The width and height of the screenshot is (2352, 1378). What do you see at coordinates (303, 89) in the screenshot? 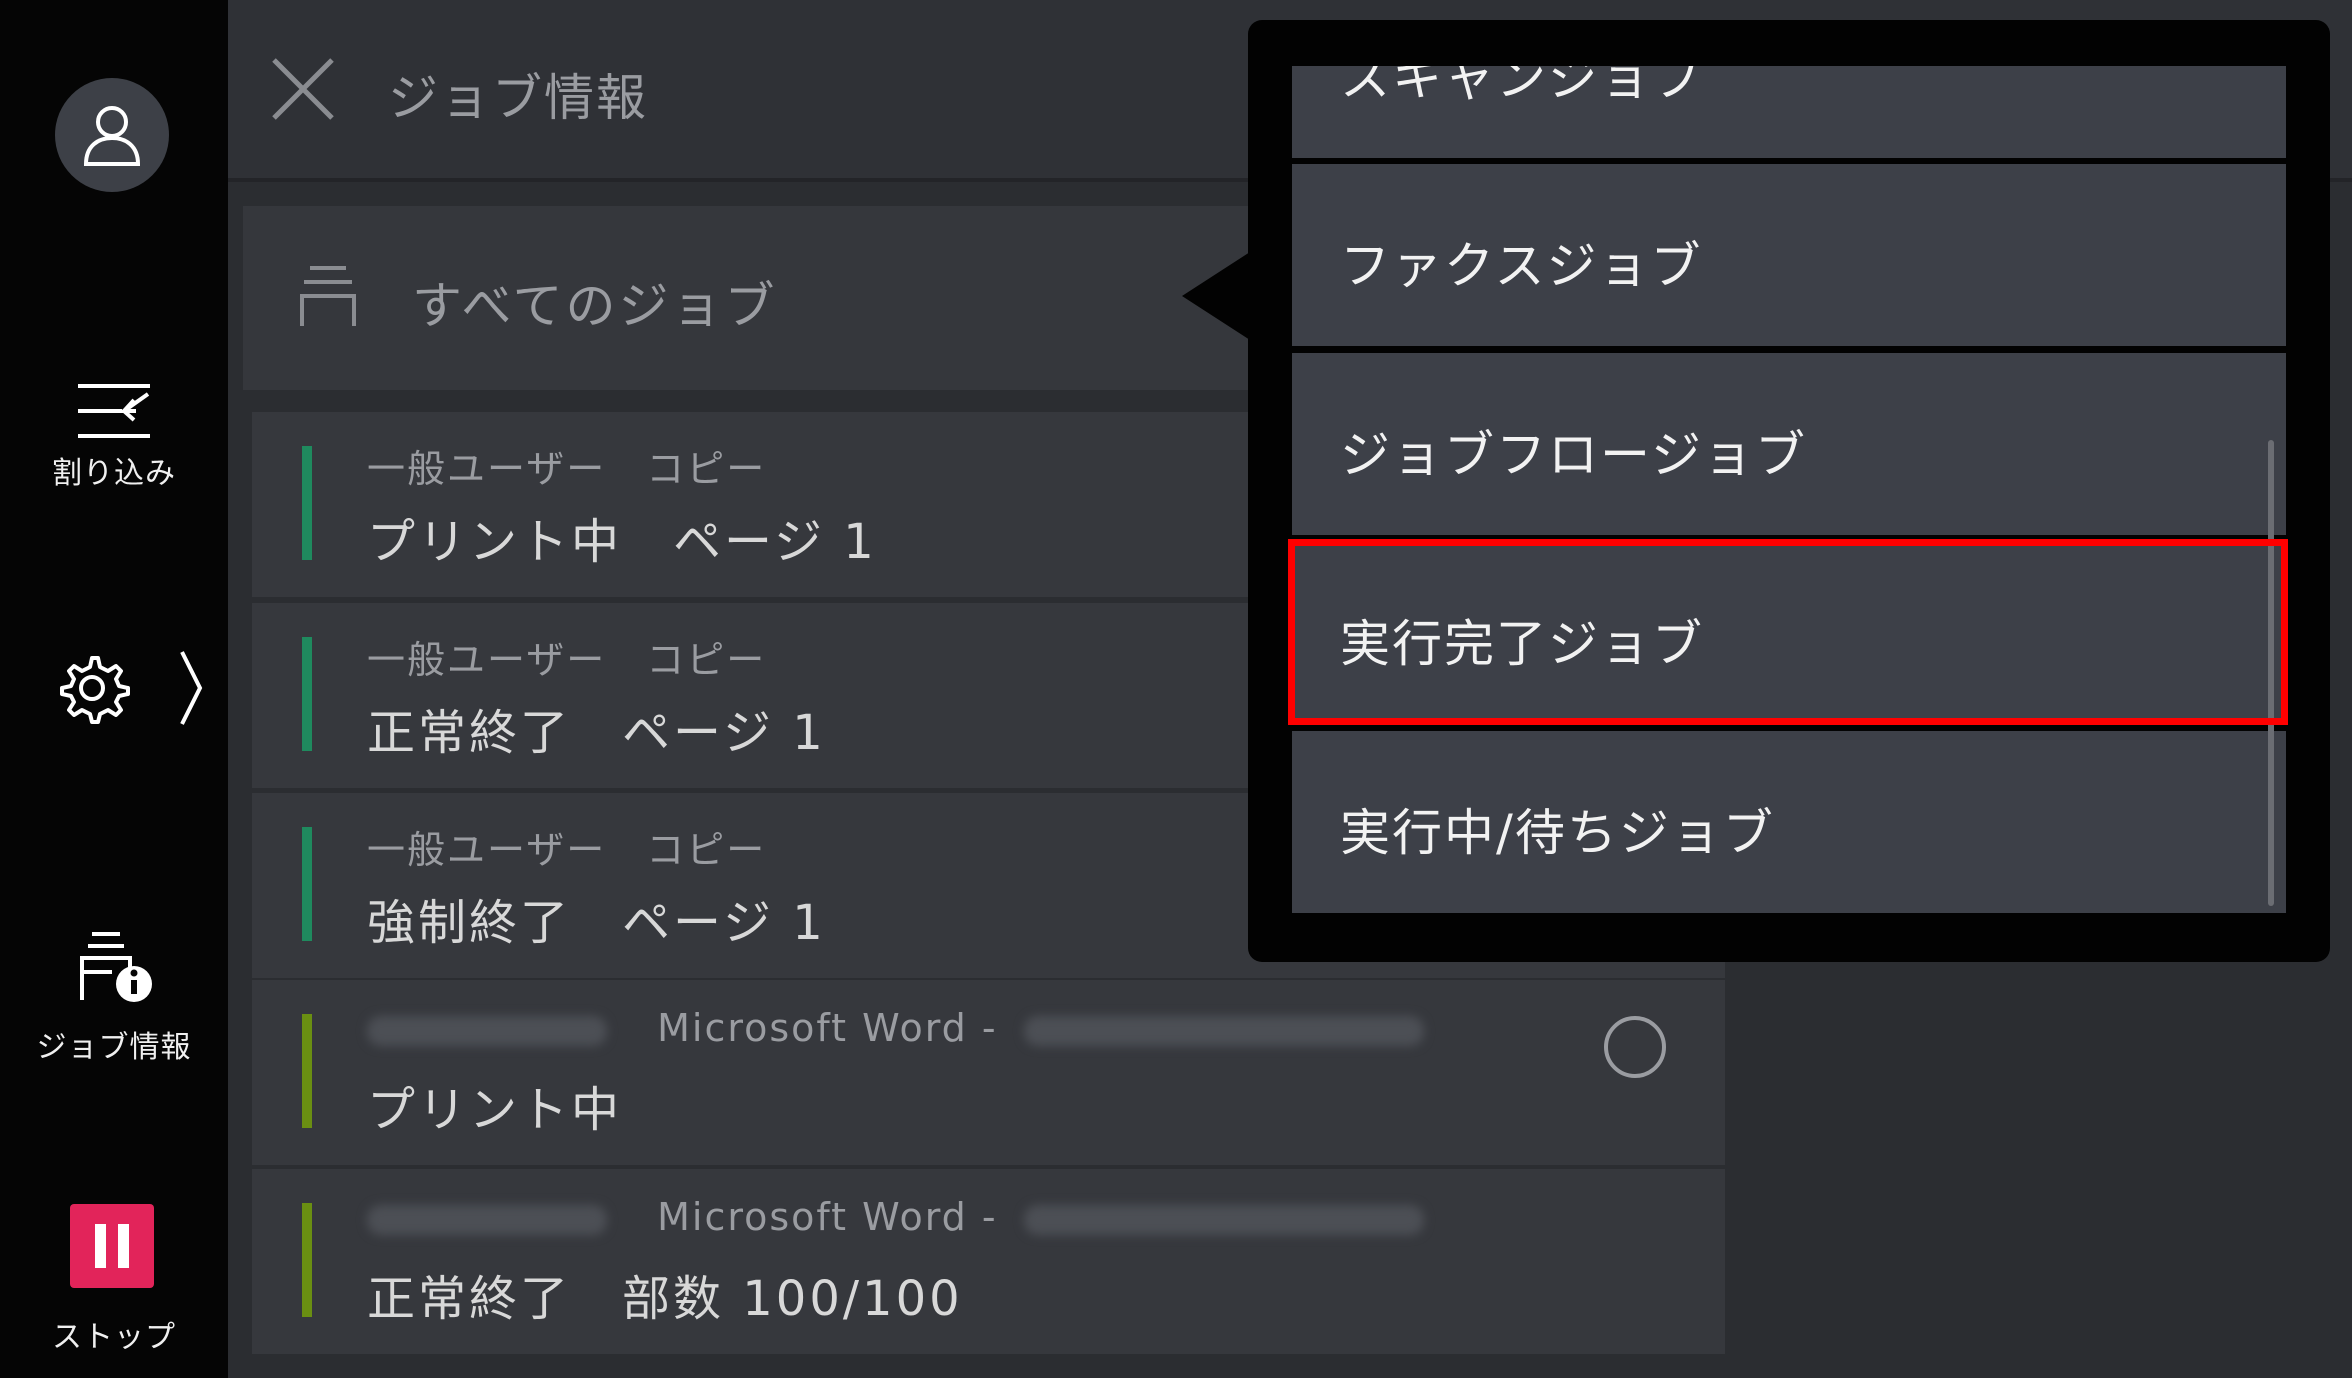
I see `close-icon` at bounding box center [303, 89].